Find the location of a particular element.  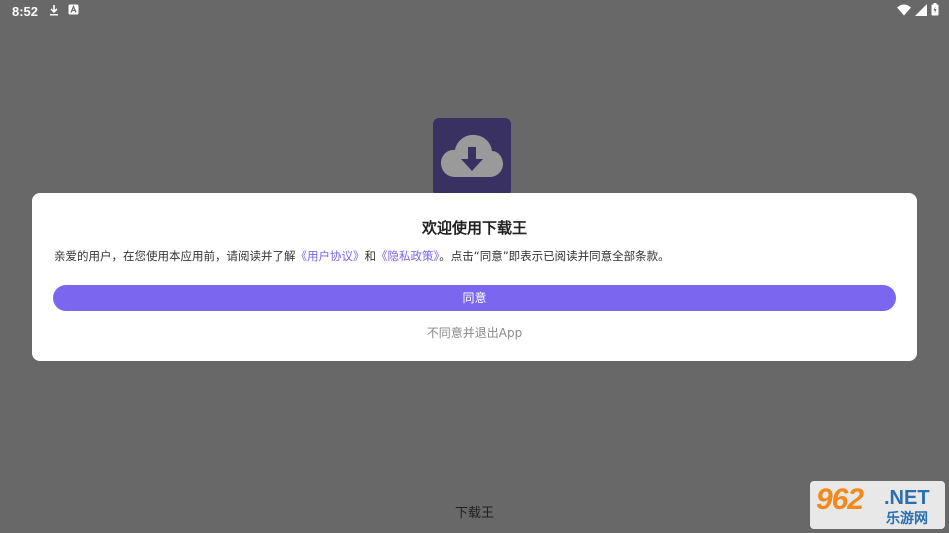

status-time: 8:52 is located at coordinates (25, 11).